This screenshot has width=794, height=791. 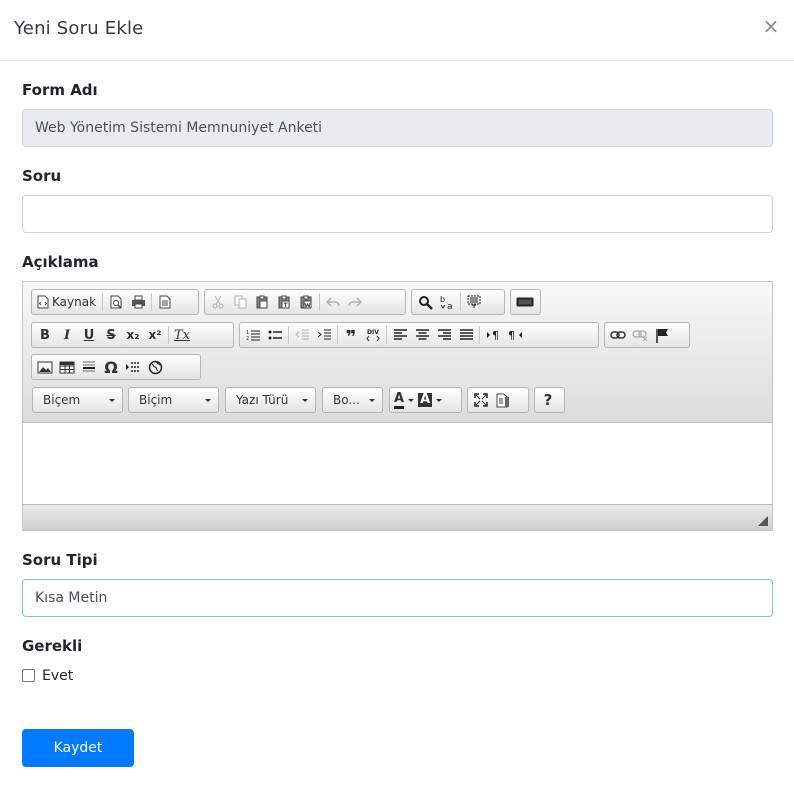 I want to click on print-button, so click(x=138, y=302).